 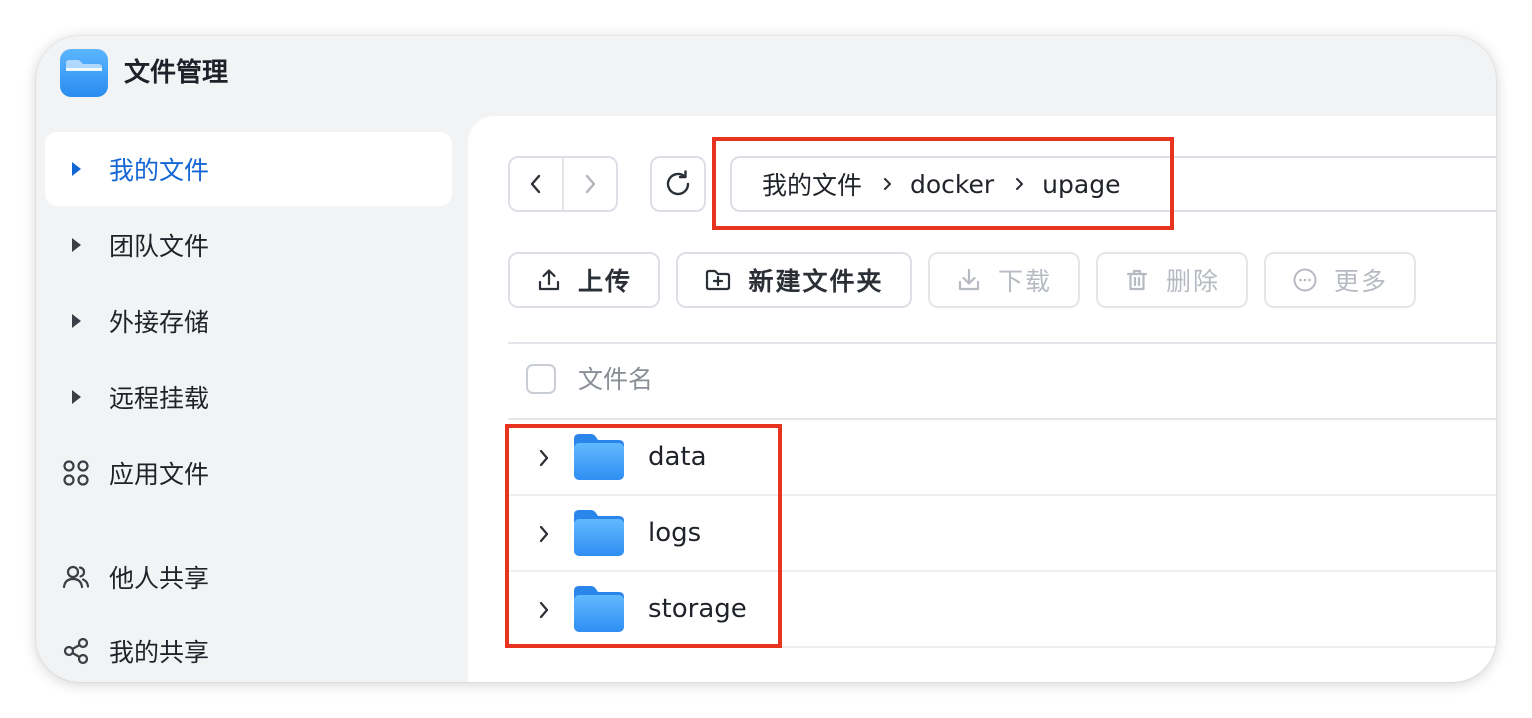 What do you see at coordinates (248, 648) in the screenshot?
I see `sidebar-item-my-shares: 我的共享` at bounding box center [248, 648].